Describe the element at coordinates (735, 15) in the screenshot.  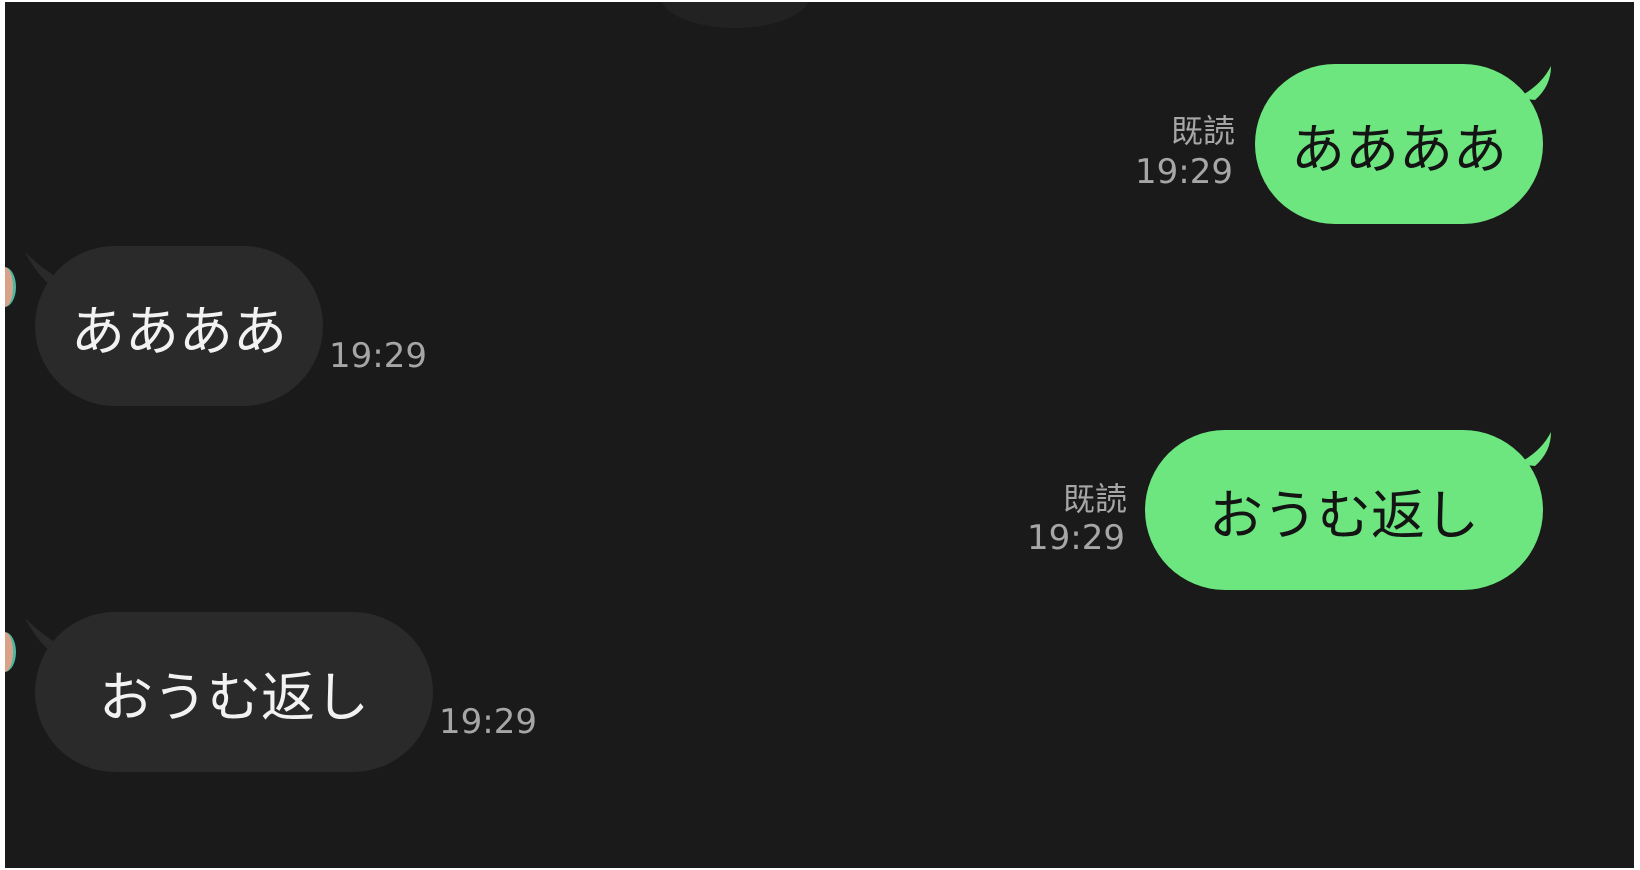
I see `scrolled-off-element` at that location.